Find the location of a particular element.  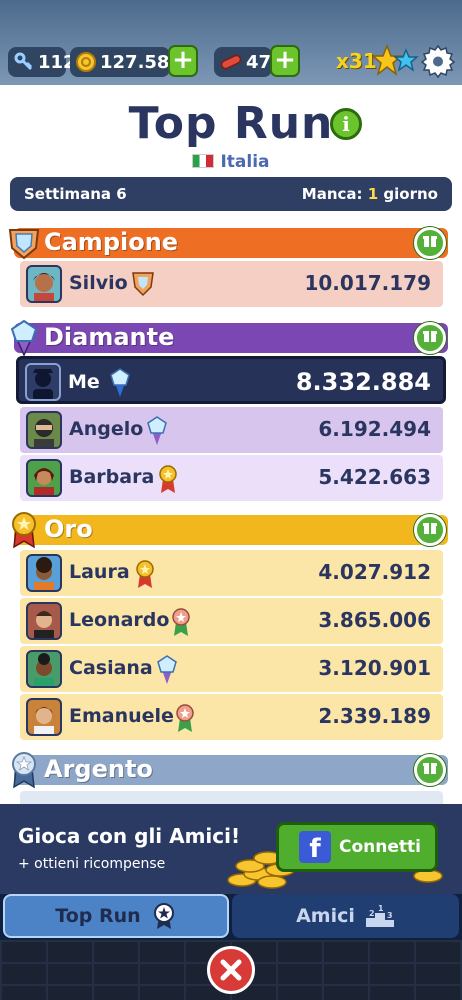

week-bar: Settimana 6 Manca: 1 giorno is located at coordinates (231, 194).